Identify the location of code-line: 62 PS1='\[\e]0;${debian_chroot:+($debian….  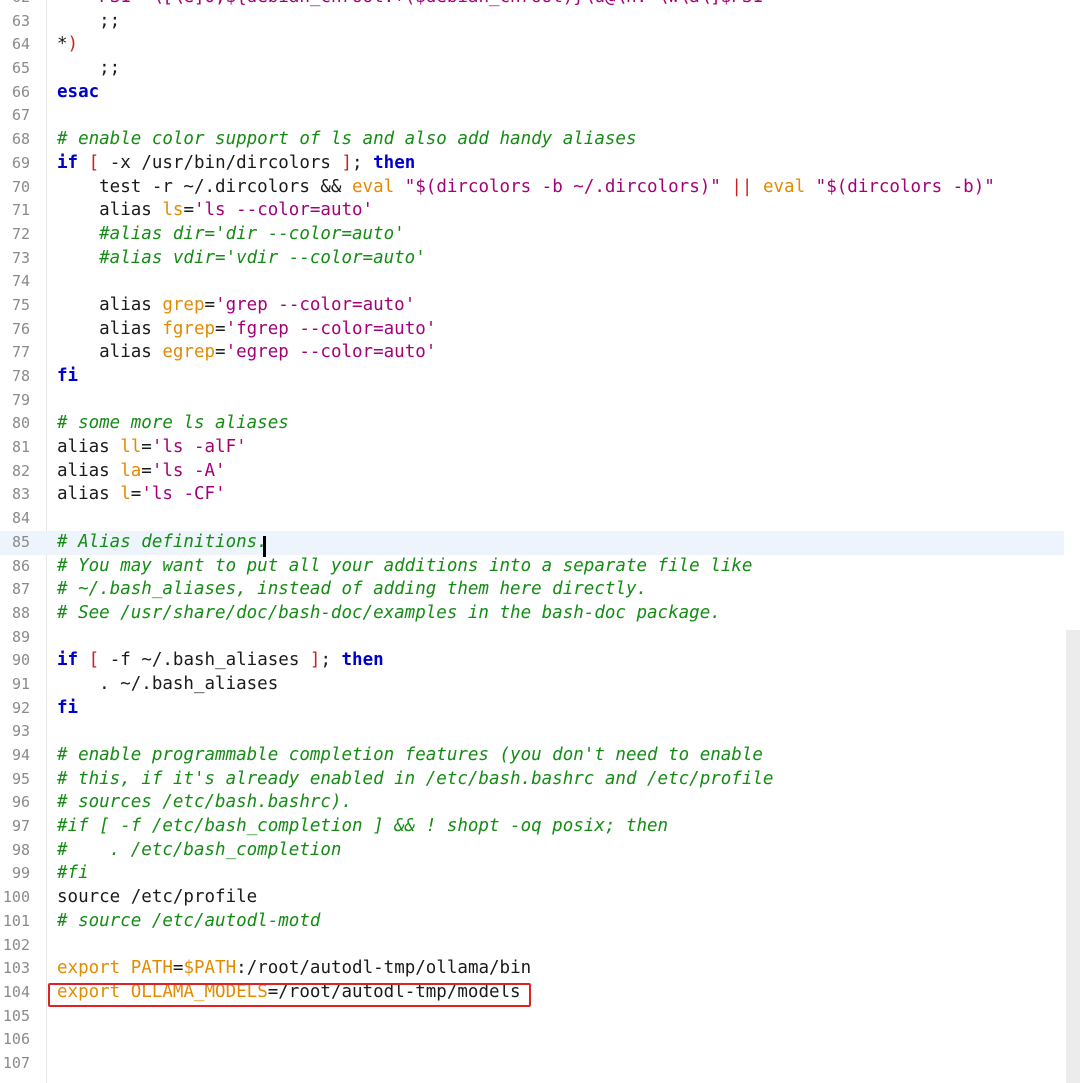
(532, 5).